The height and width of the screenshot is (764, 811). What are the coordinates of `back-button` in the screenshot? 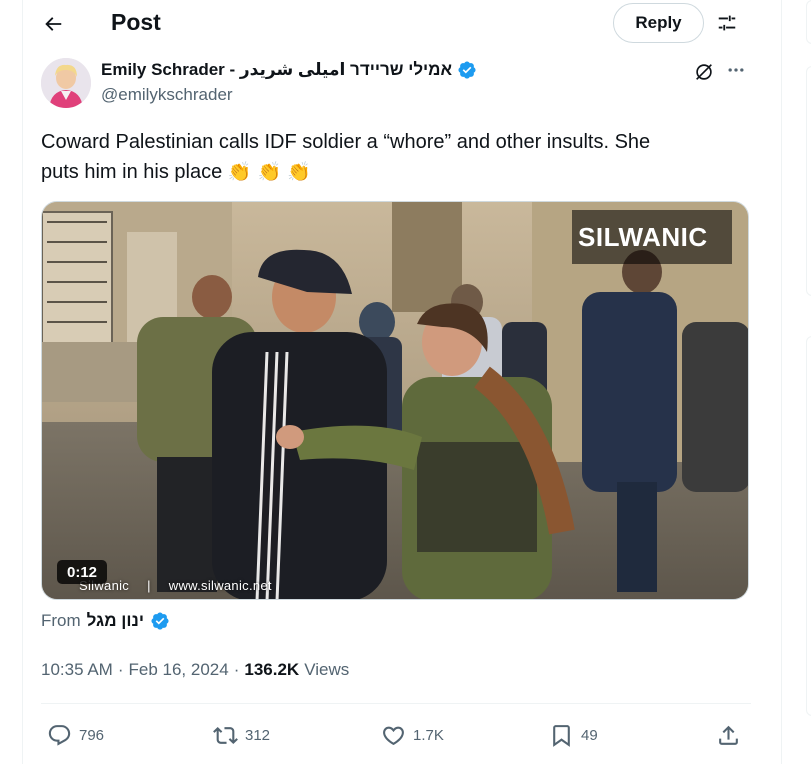 It's located at (53, 24).